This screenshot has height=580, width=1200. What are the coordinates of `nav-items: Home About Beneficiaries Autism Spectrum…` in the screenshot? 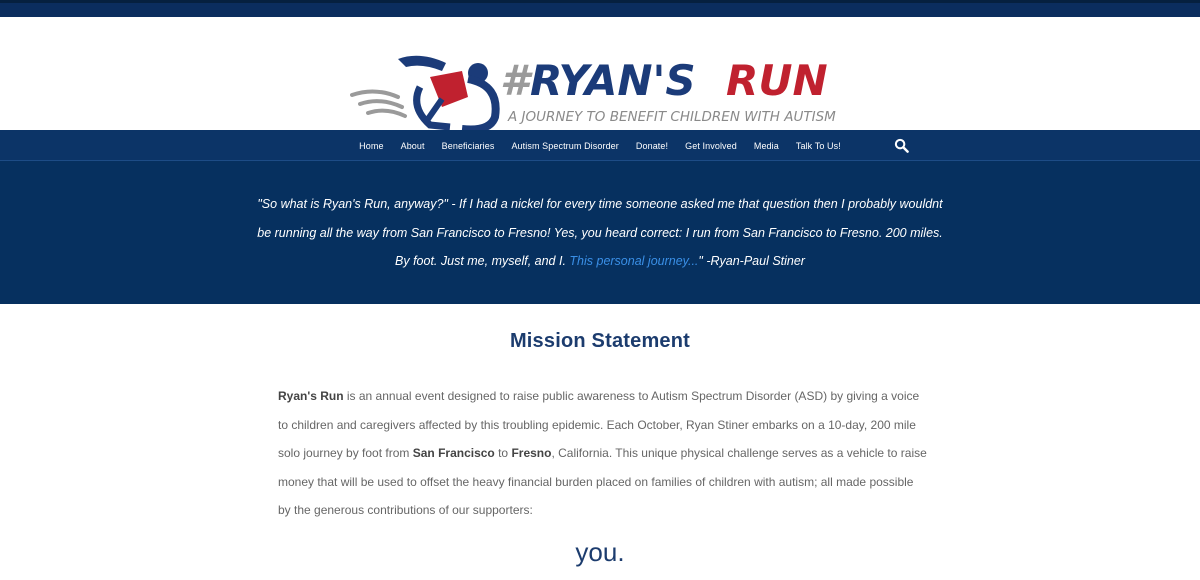 It's located at (600, 145).